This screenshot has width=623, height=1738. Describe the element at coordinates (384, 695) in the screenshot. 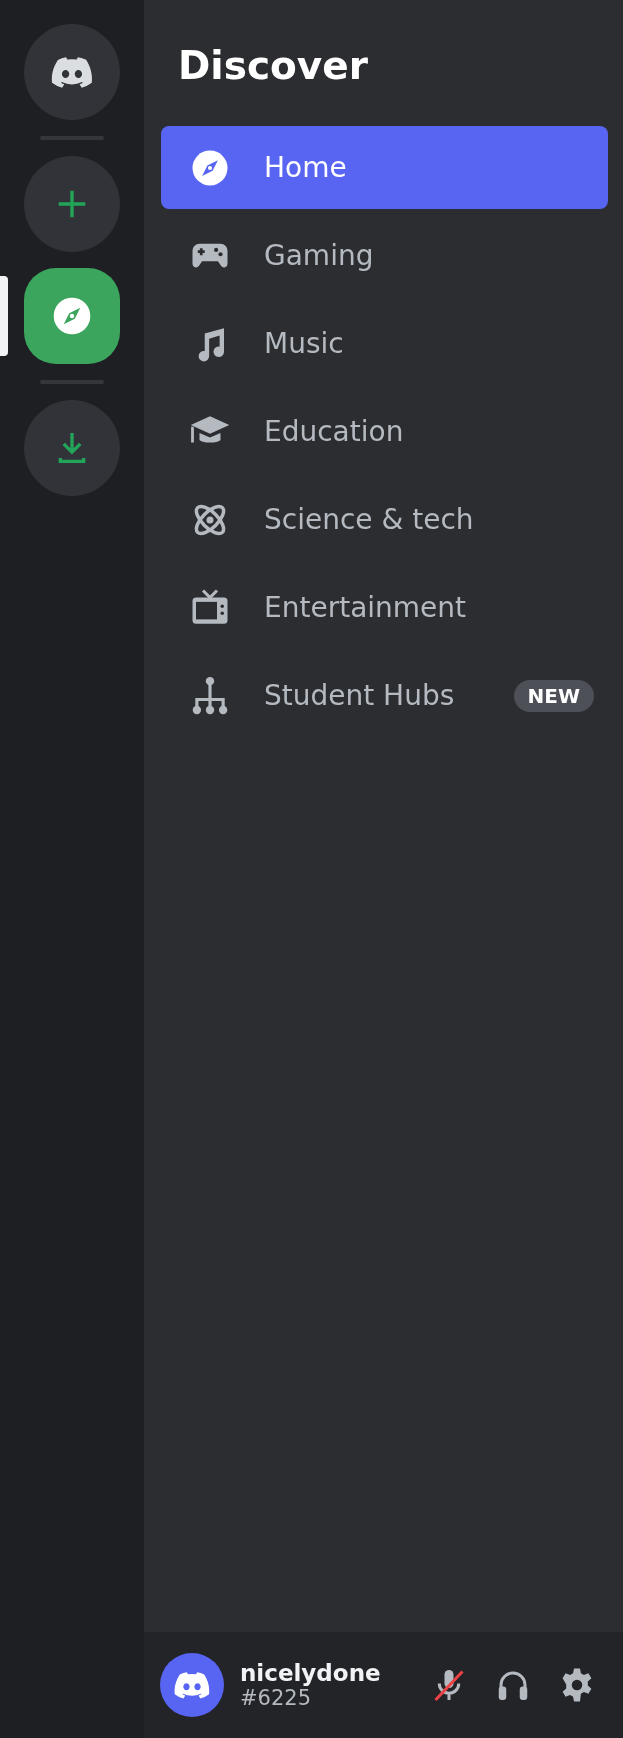

I see `category-item: Student Hubs NEW` at that location.